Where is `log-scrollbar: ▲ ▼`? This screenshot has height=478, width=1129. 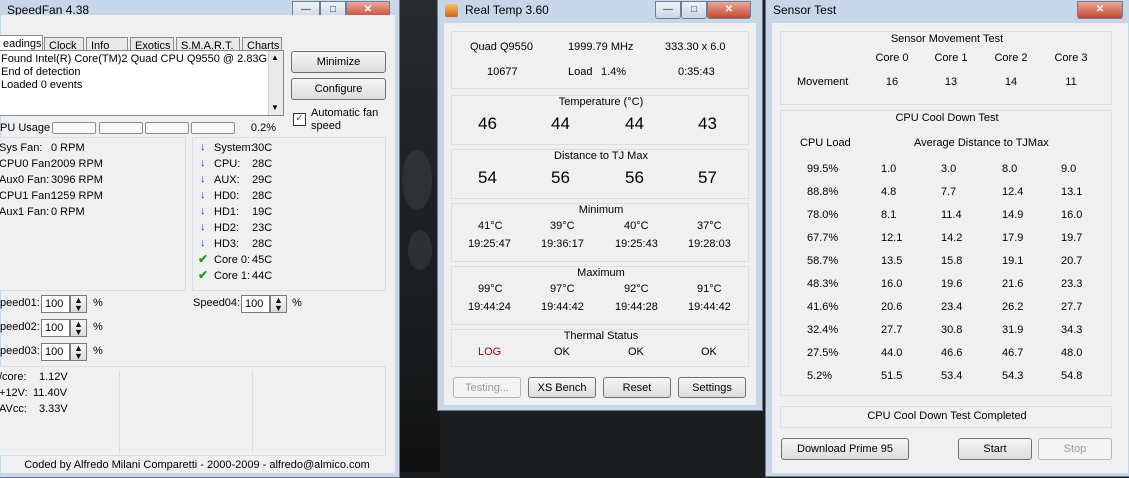
log-scrollbar: ▲ ▼ is located at coordinates (275, 83).